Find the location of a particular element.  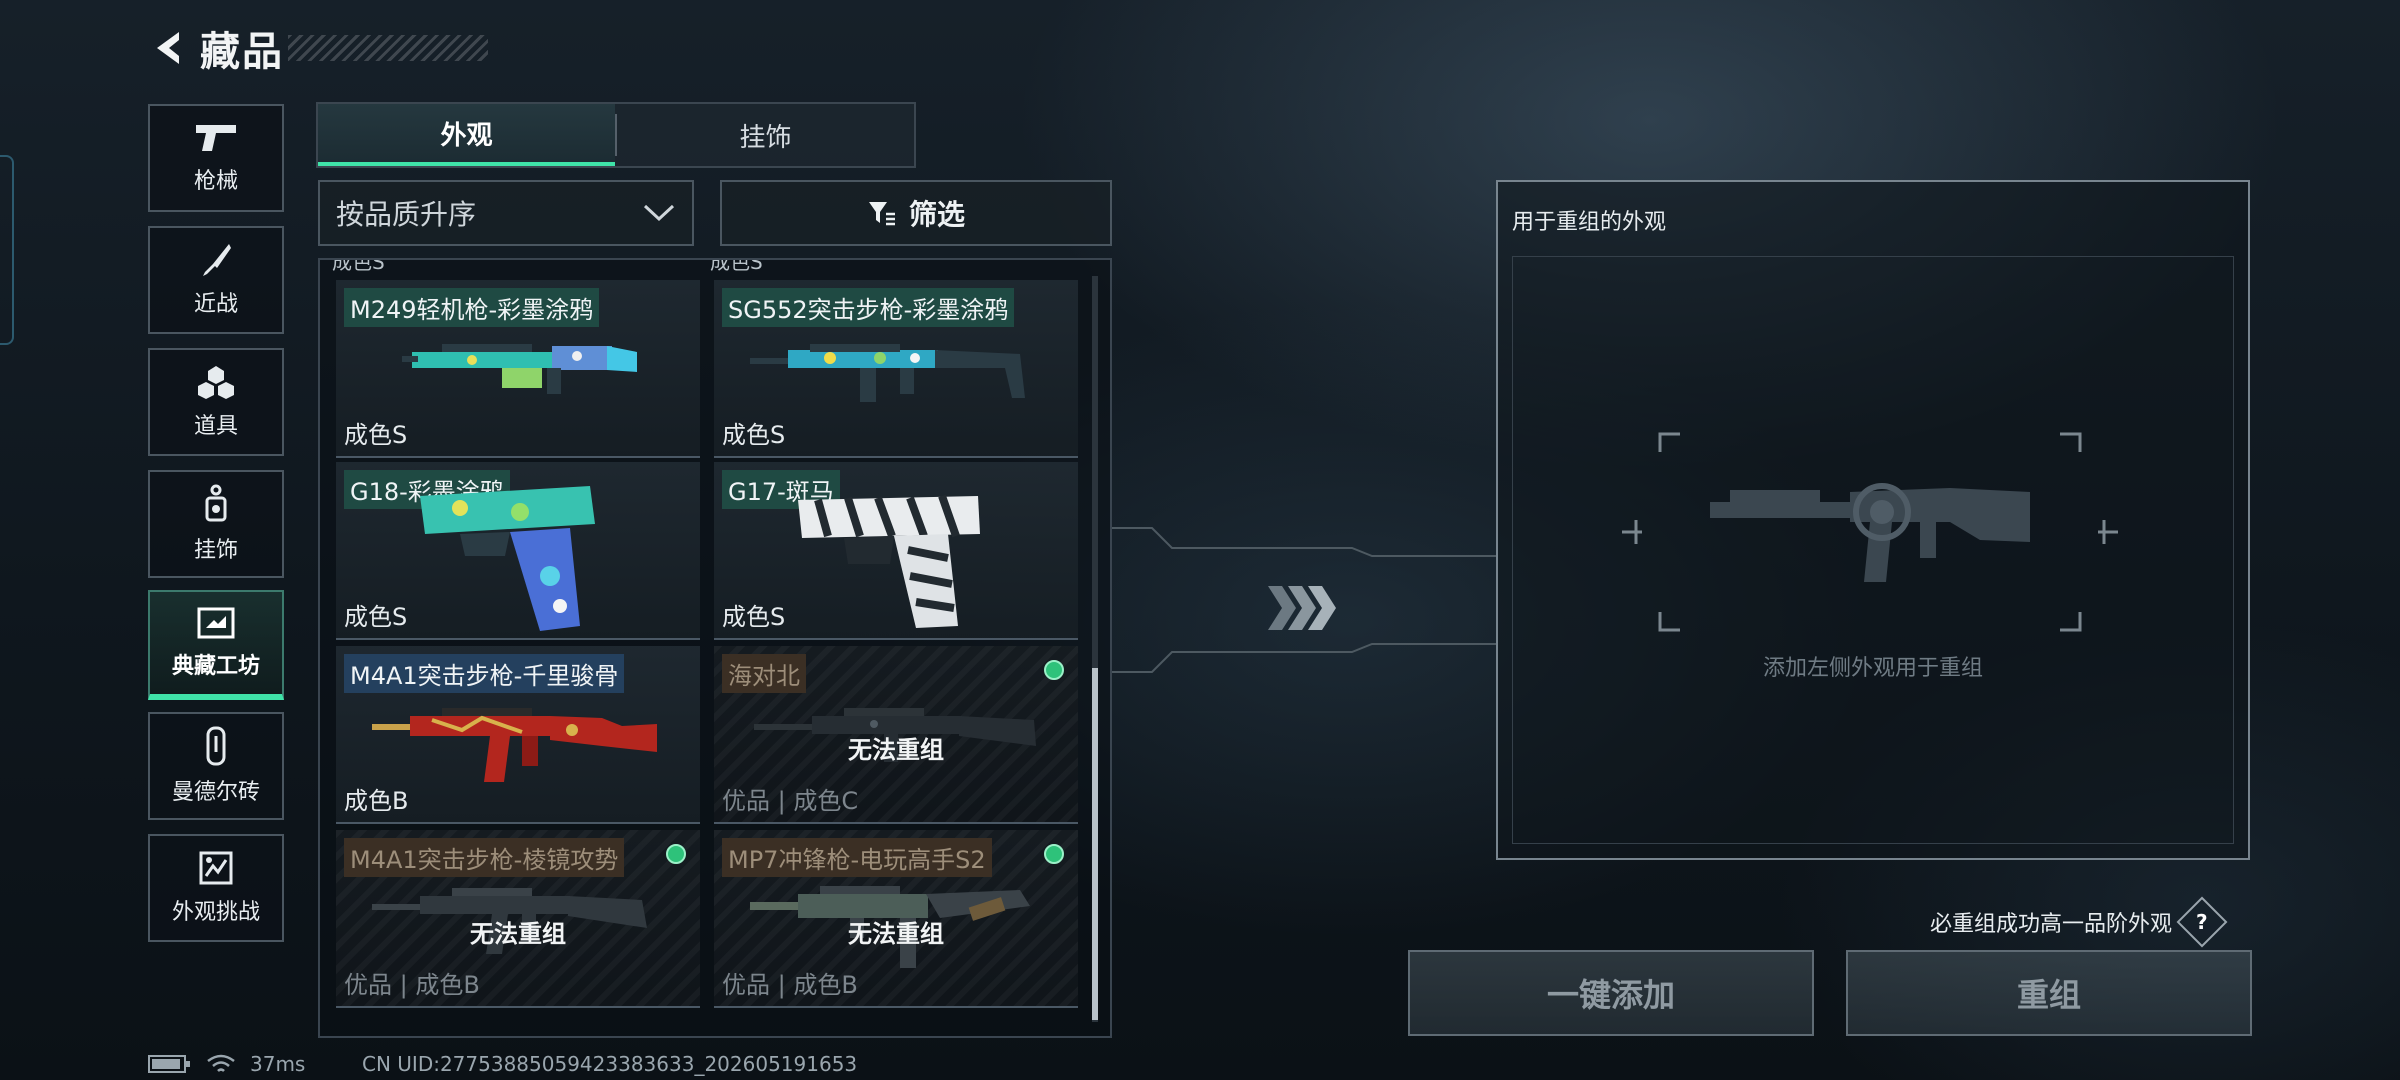

sidebar-item-label: 典藏工坊 is located at coordinates (215, 666).